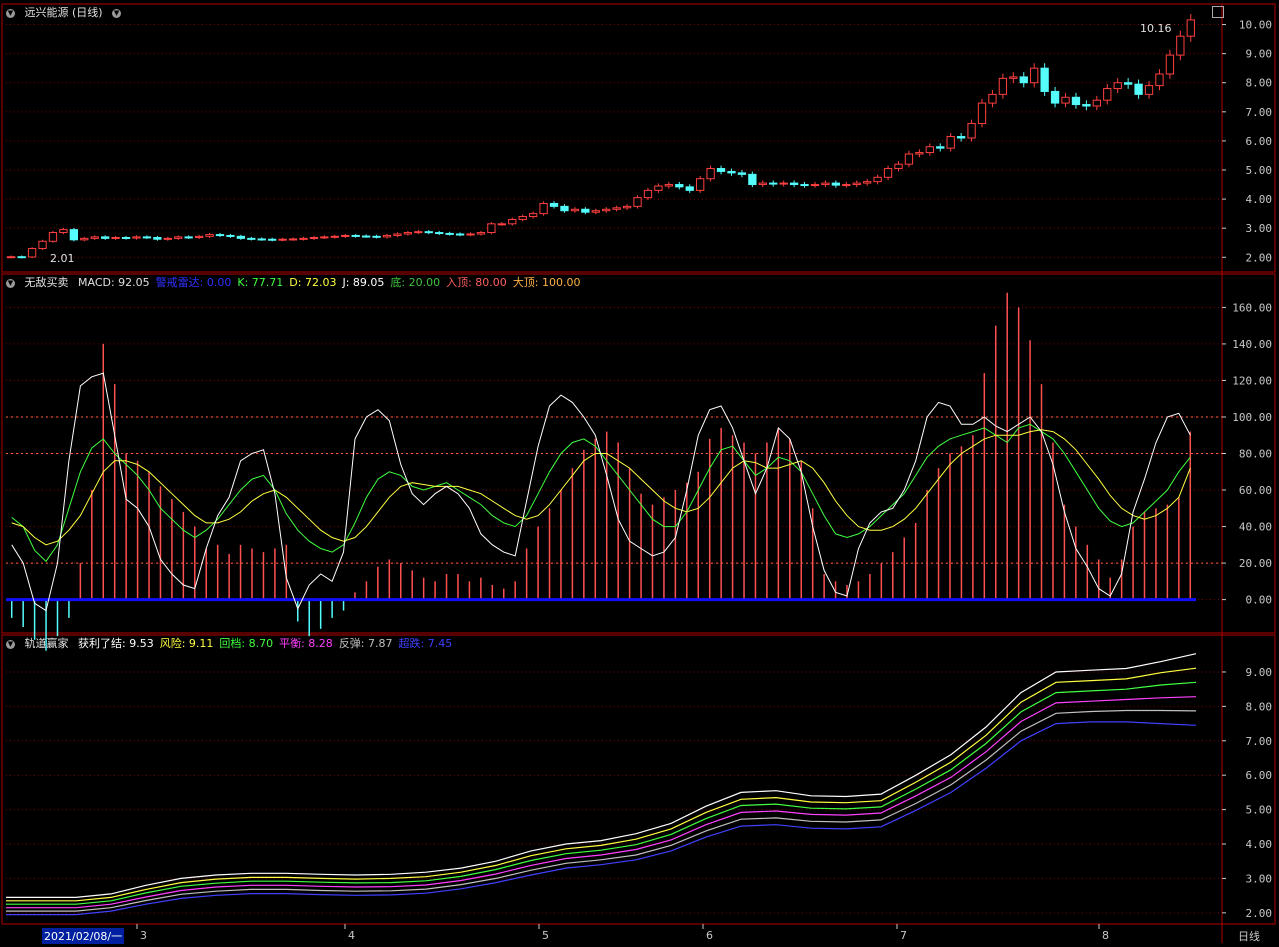 The height and width of the screenshot is (947, 1279). What do you see at coordinates (193, 282) in the screenshot?
I see `macd-value-1: 警戒雷达: 0.00` at bounding box center [193, 282].